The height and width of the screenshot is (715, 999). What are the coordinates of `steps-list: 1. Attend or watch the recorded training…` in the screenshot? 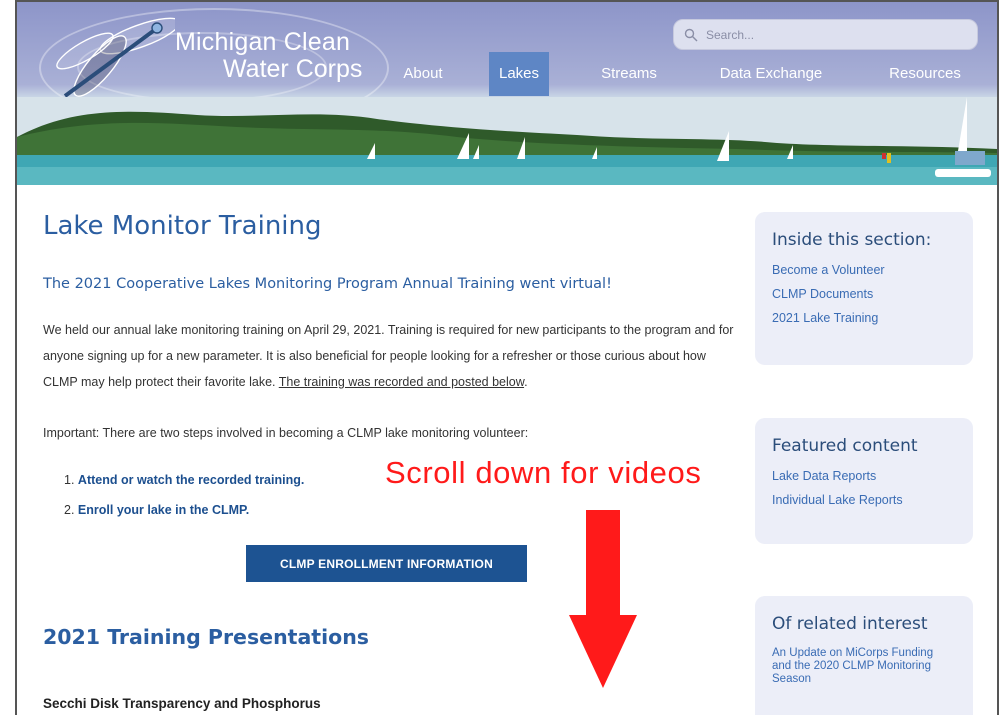 It's located at (184, 501).